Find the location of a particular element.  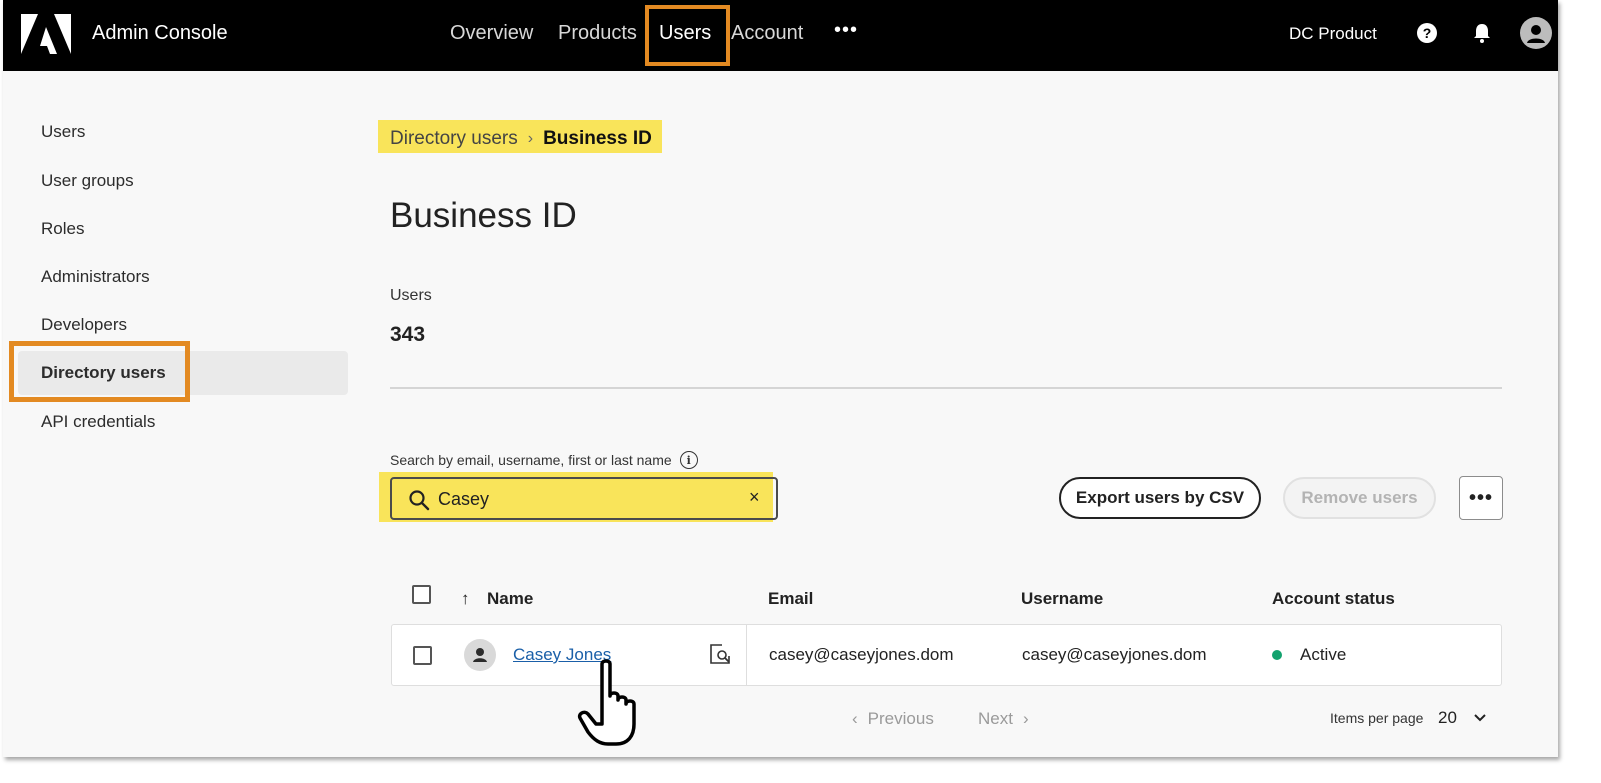

export-users-csv-button: Export users by CSV is located at coordinates (1160, 498).